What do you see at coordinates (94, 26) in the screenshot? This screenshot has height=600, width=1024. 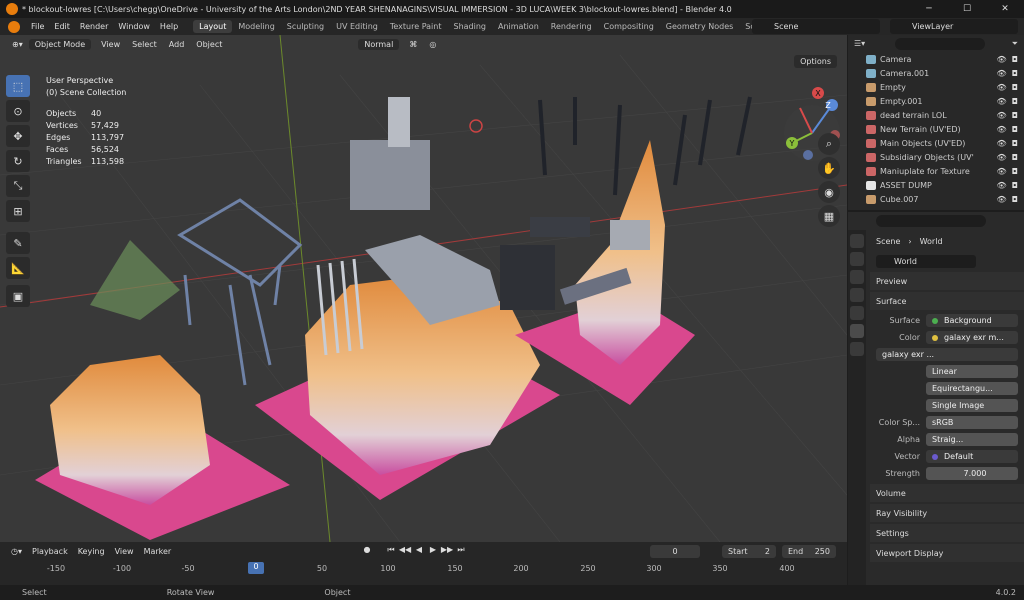 I see `menu-render: Render` at bounding box center [94, 26].